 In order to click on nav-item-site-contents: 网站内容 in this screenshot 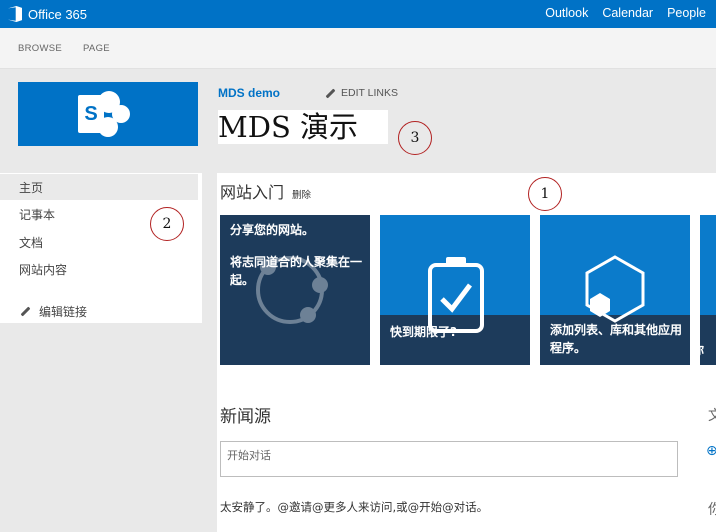, I will do `click(99, 269)`.